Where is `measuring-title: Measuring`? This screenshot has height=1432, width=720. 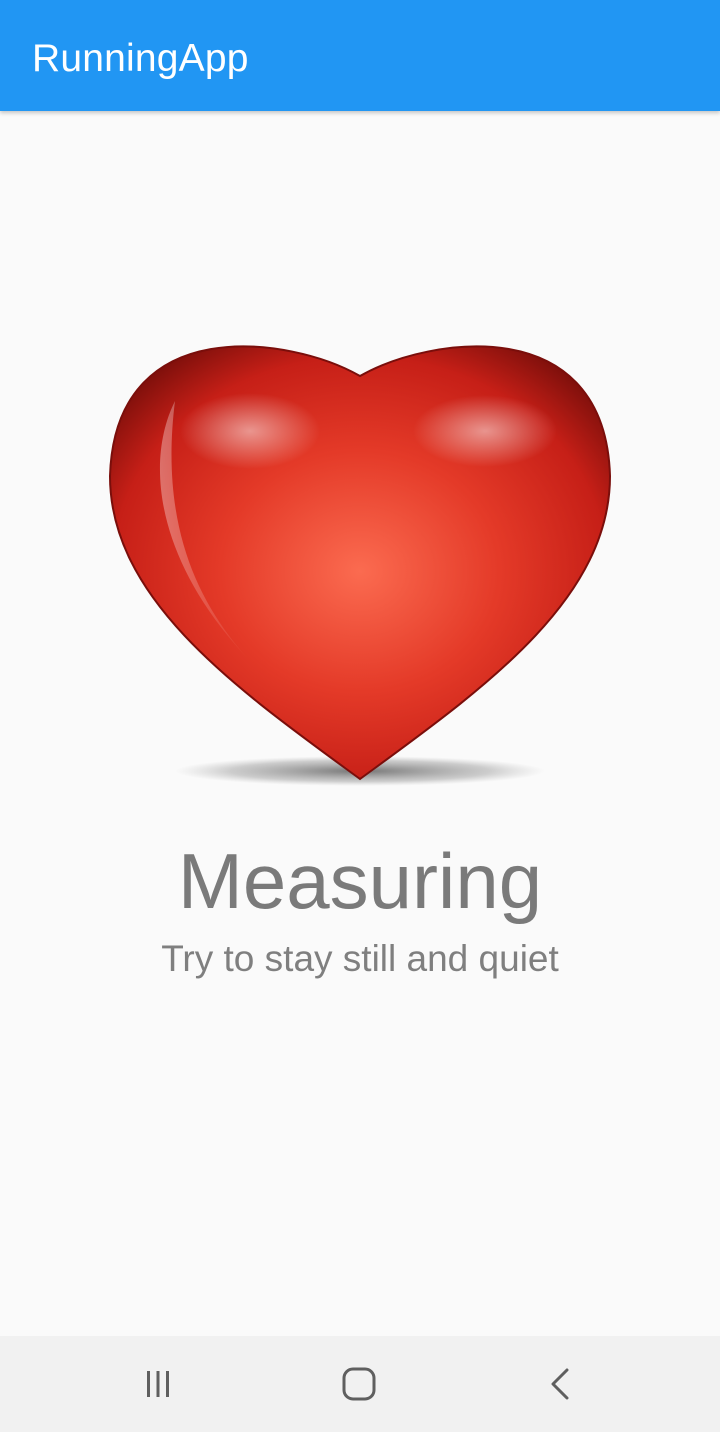 measuring-title: Measuring is located at coordinates (360, 881).